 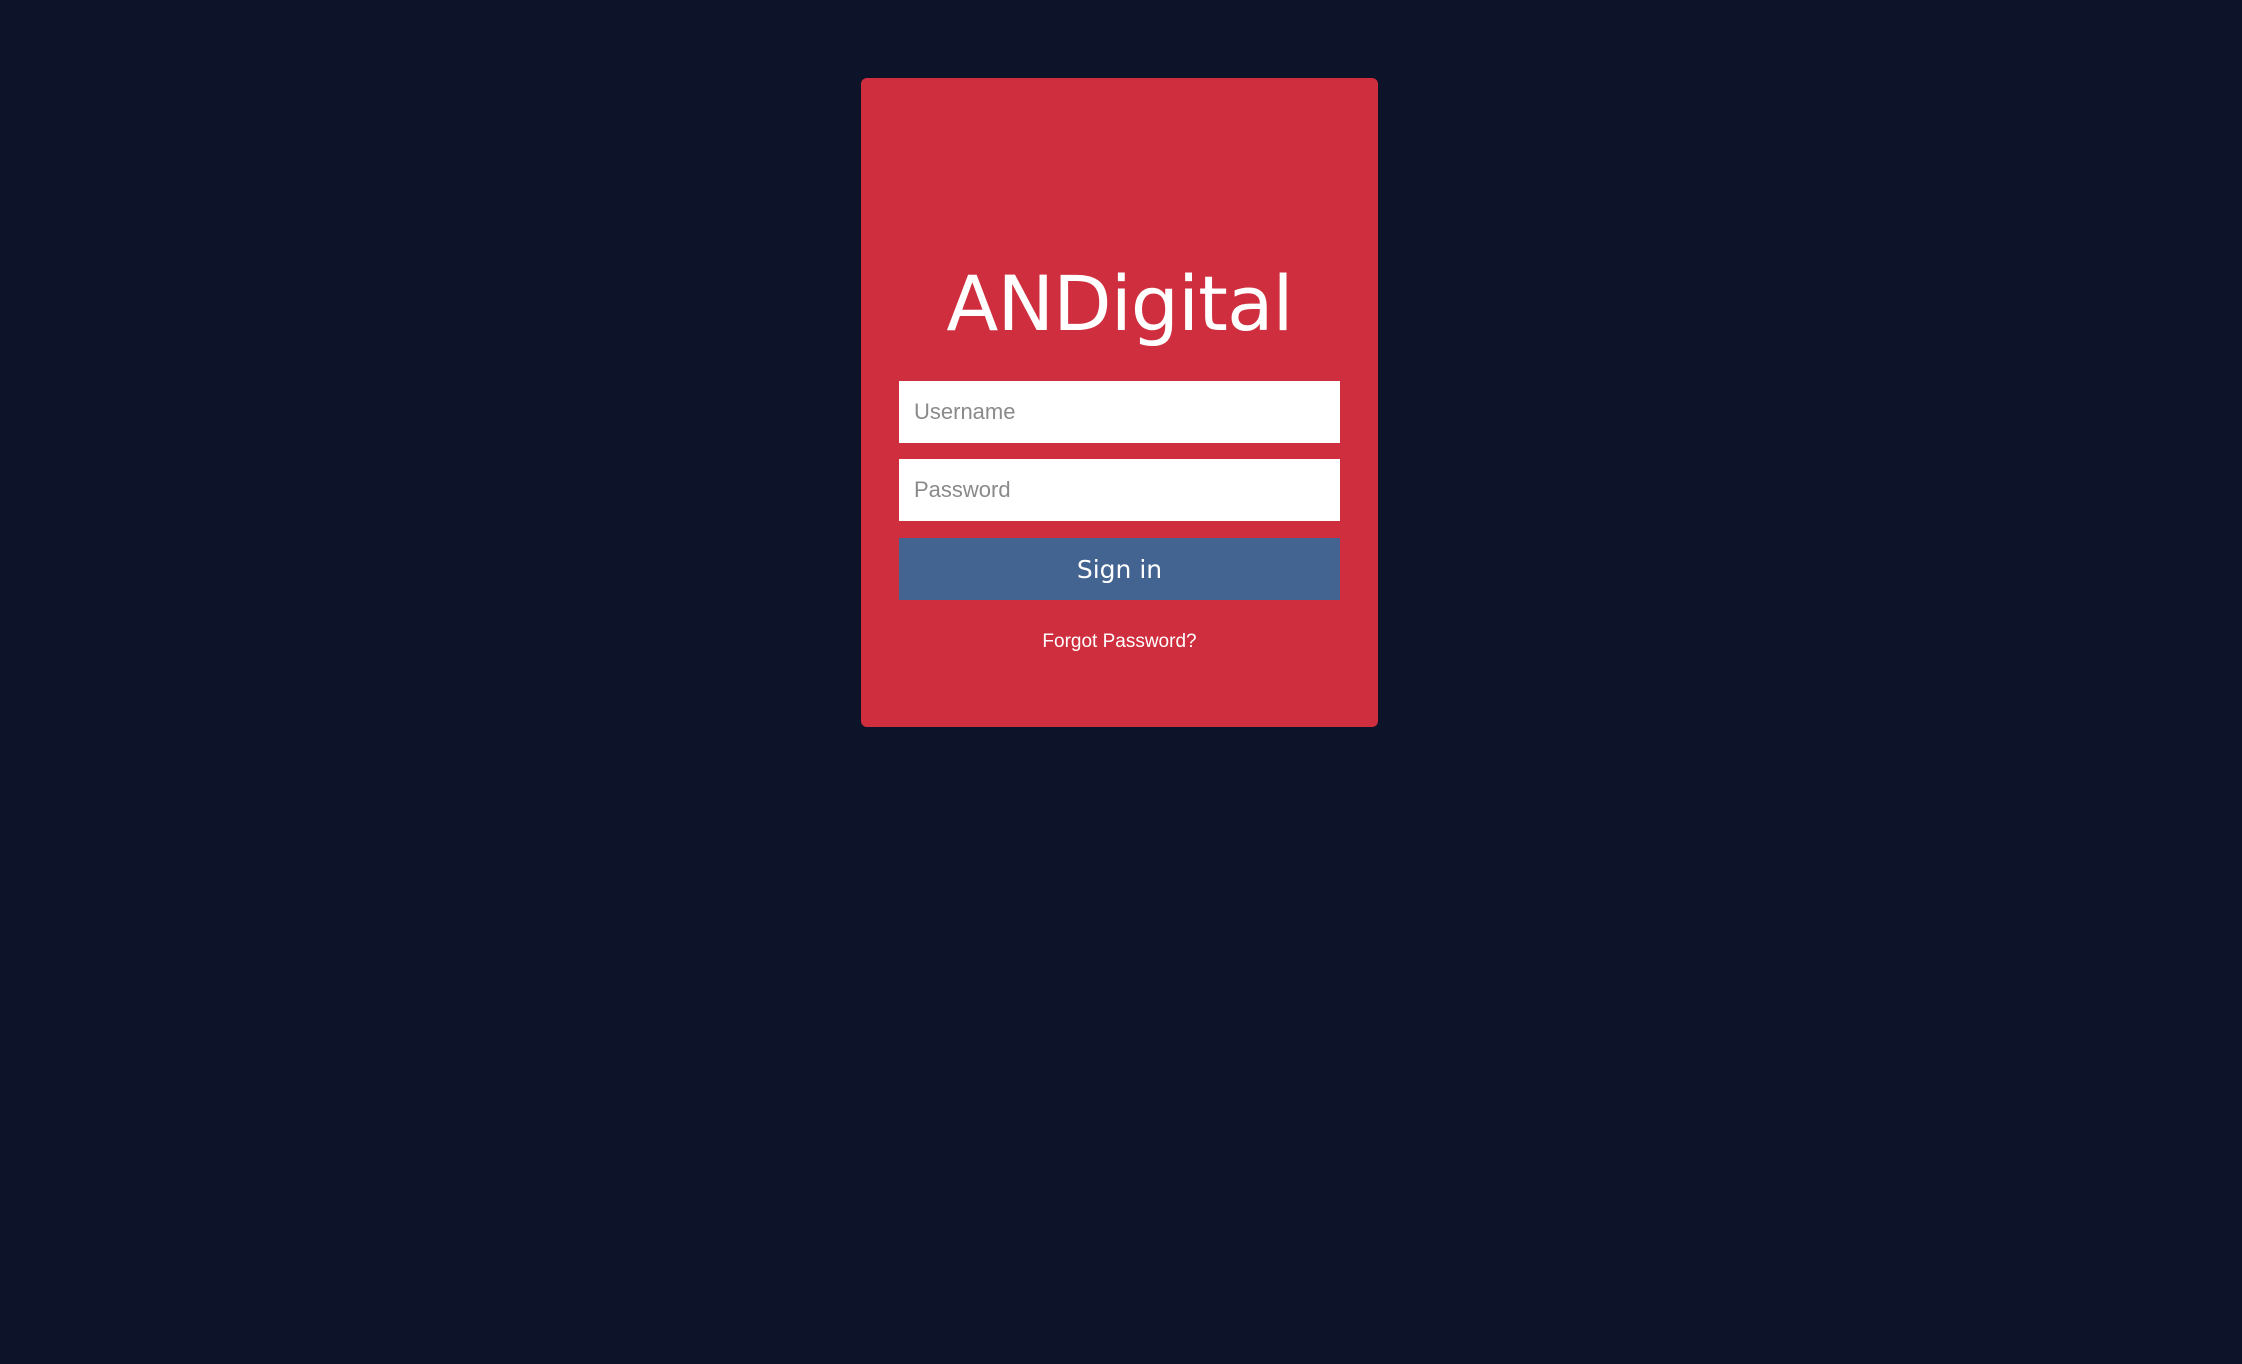 I want to click on forgot-password-link: Forgot Password?, so click(x=1119, y=642).